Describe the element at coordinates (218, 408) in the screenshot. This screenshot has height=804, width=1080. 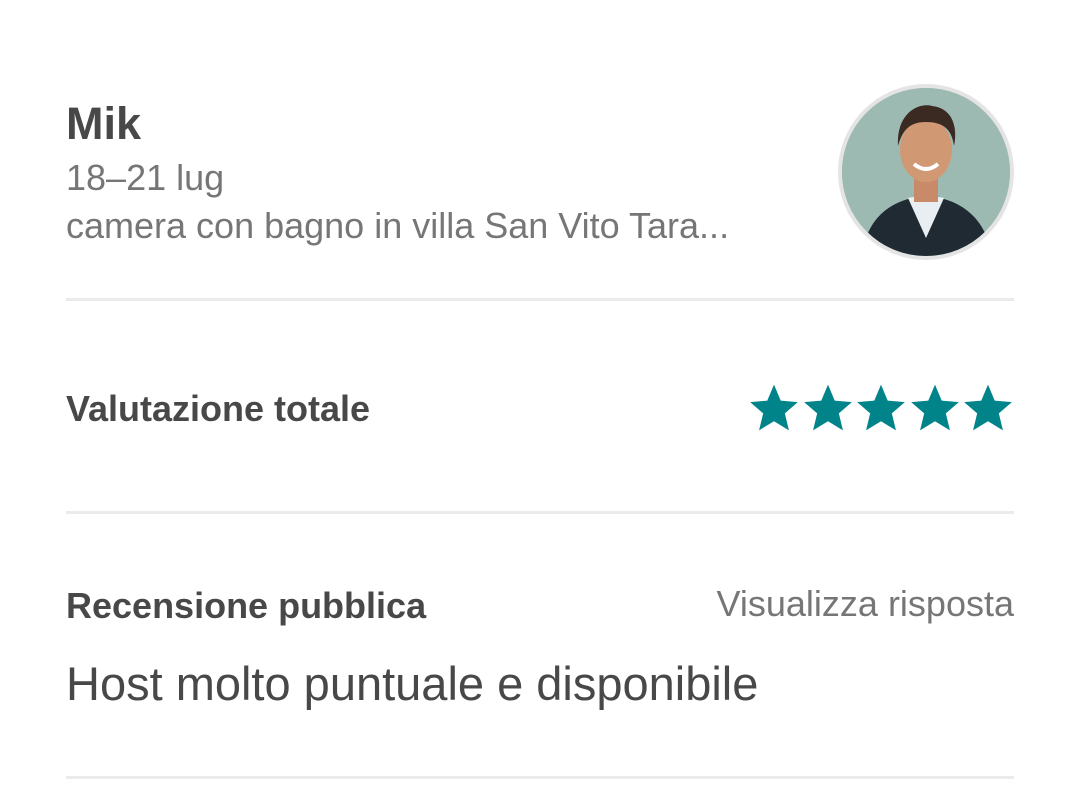
I see `rating-label: Valutazione totale` at that location.